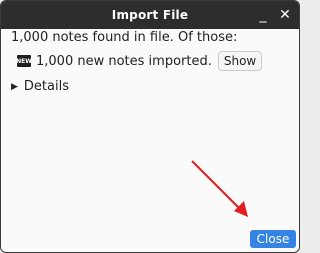 The image size is (320, 253). What do you see at coordinates (285, 15) in the screenshot?
I see `close-icon: ✕` at bounding box center [285, 15].